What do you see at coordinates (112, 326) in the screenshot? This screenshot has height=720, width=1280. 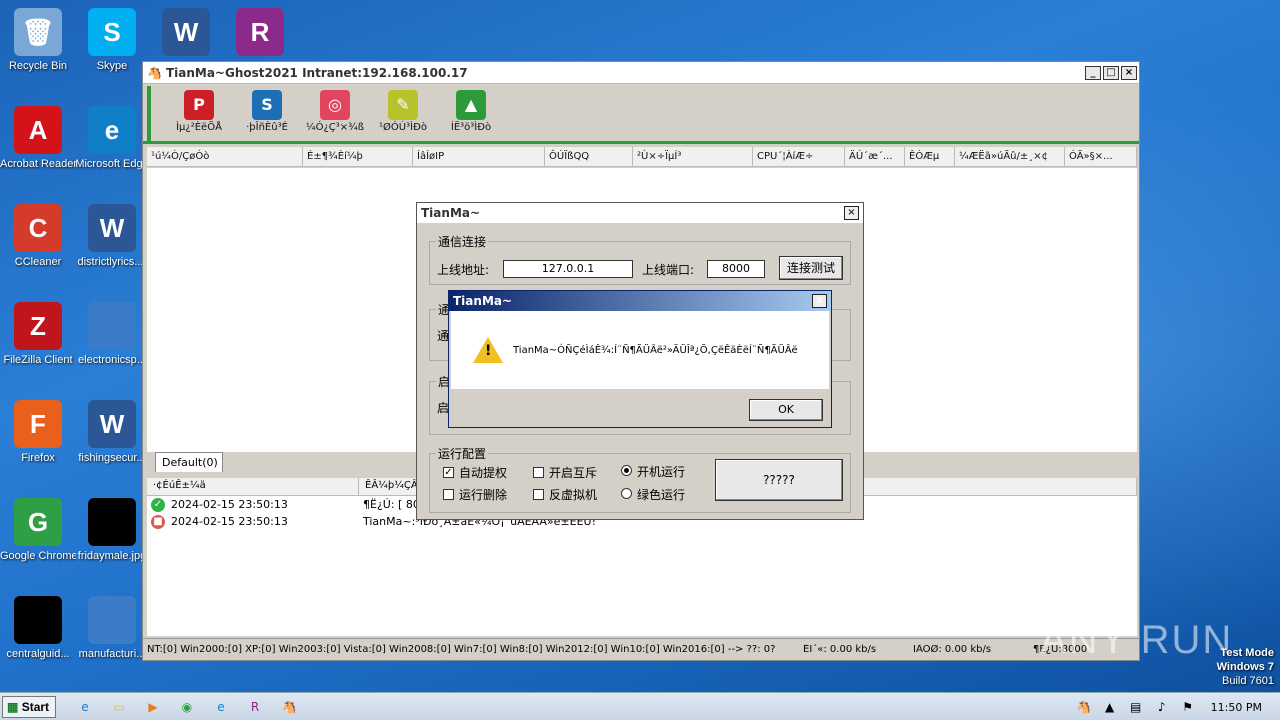 I see `blank-file-icon` at bounding box center [112, 326].